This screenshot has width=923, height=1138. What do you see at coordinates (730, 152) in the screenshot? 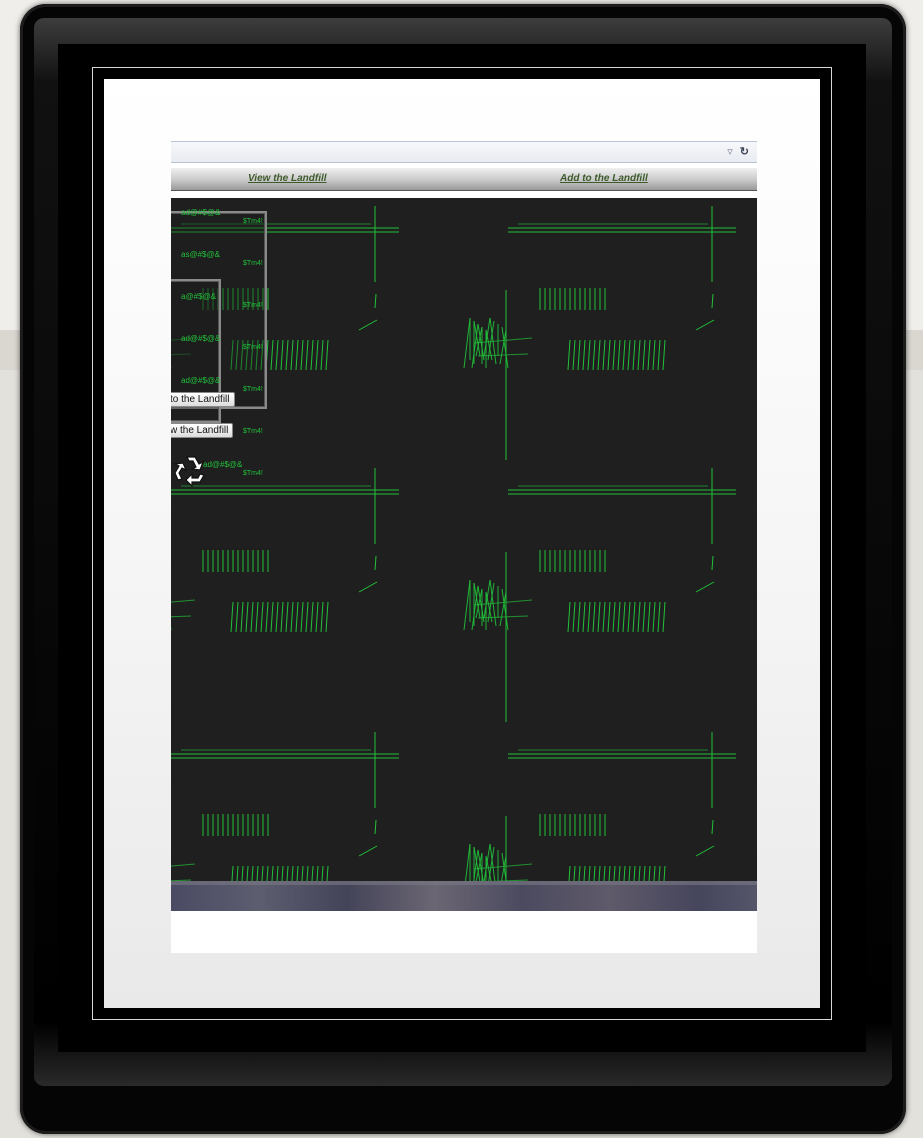
I see `dropdown-arrow-icon: ▿` at bounding box center [730, 152].